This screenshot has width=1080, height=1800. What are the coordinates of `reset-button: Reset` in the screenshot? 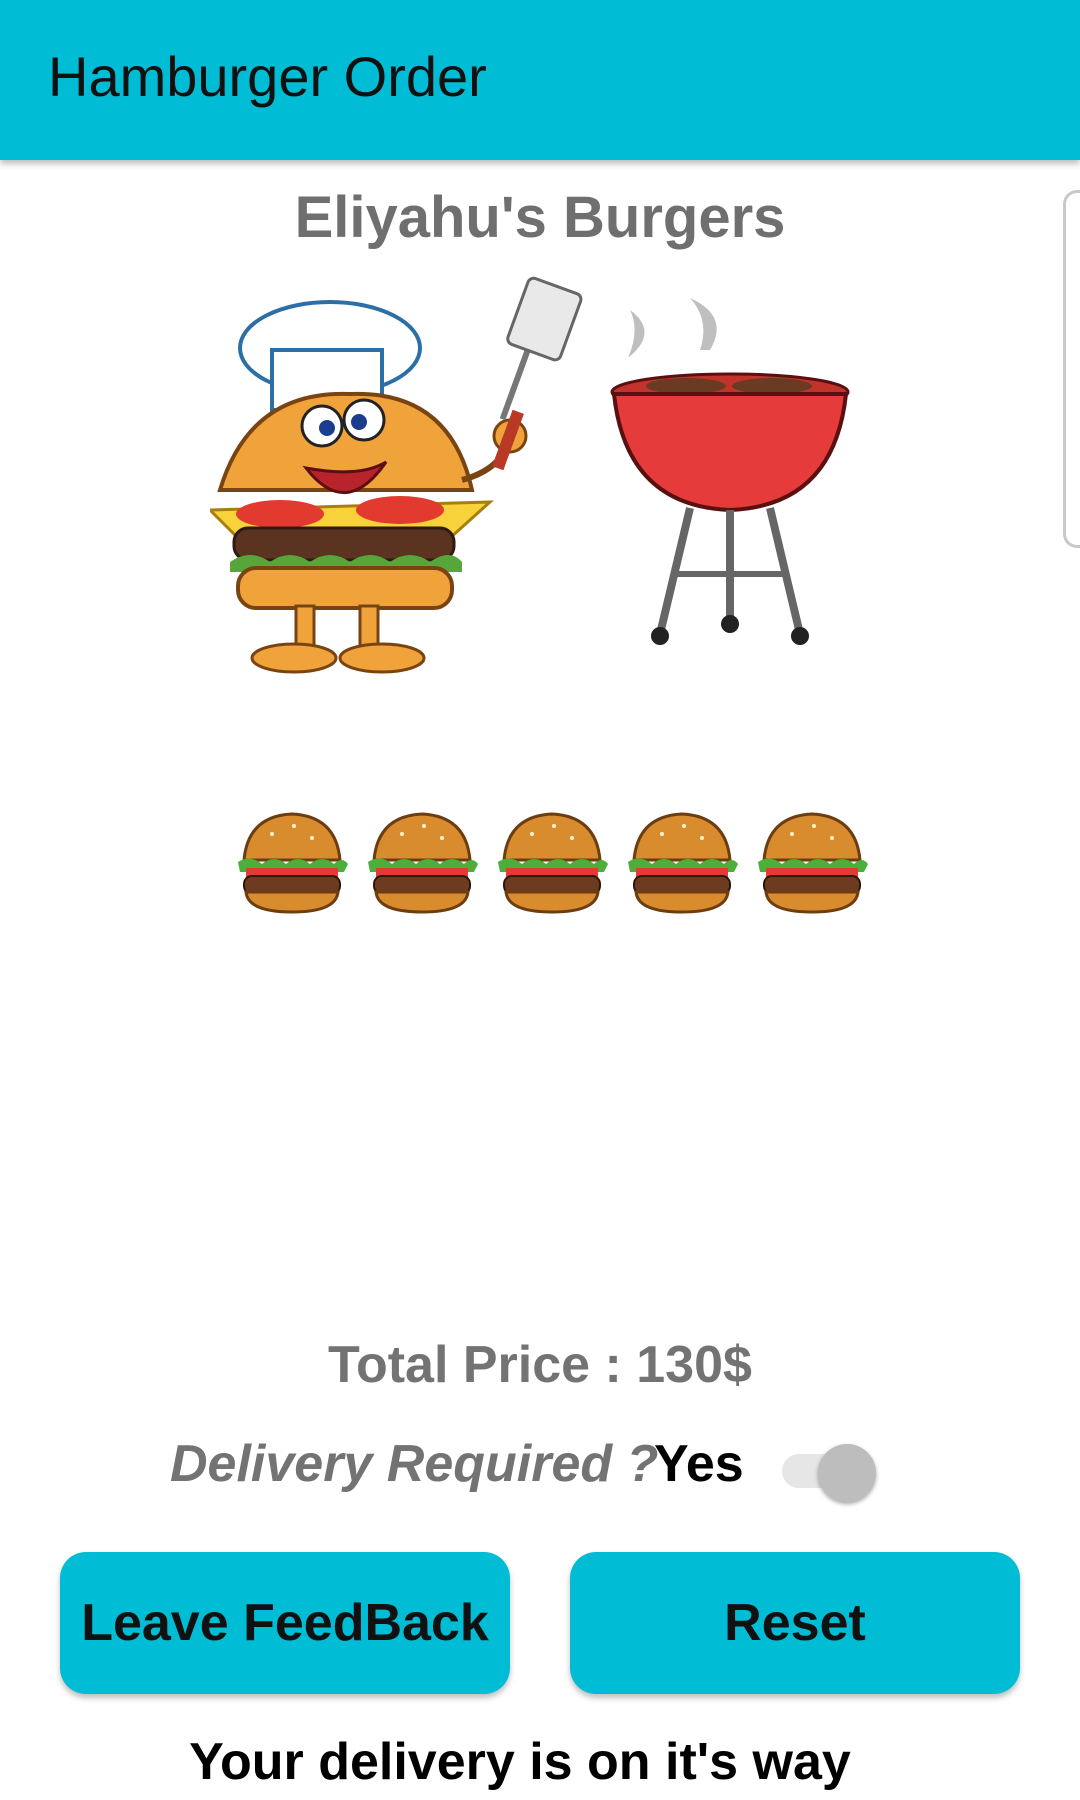 It's located at (795, 1623).